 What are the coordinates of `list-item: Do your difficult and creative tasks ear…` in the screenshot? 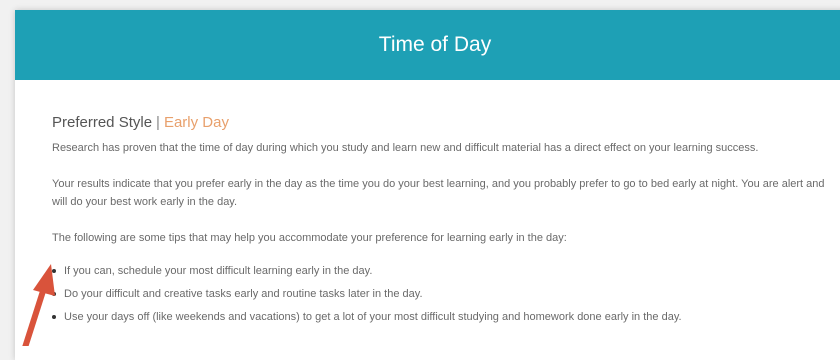 It's located at (446, 294).